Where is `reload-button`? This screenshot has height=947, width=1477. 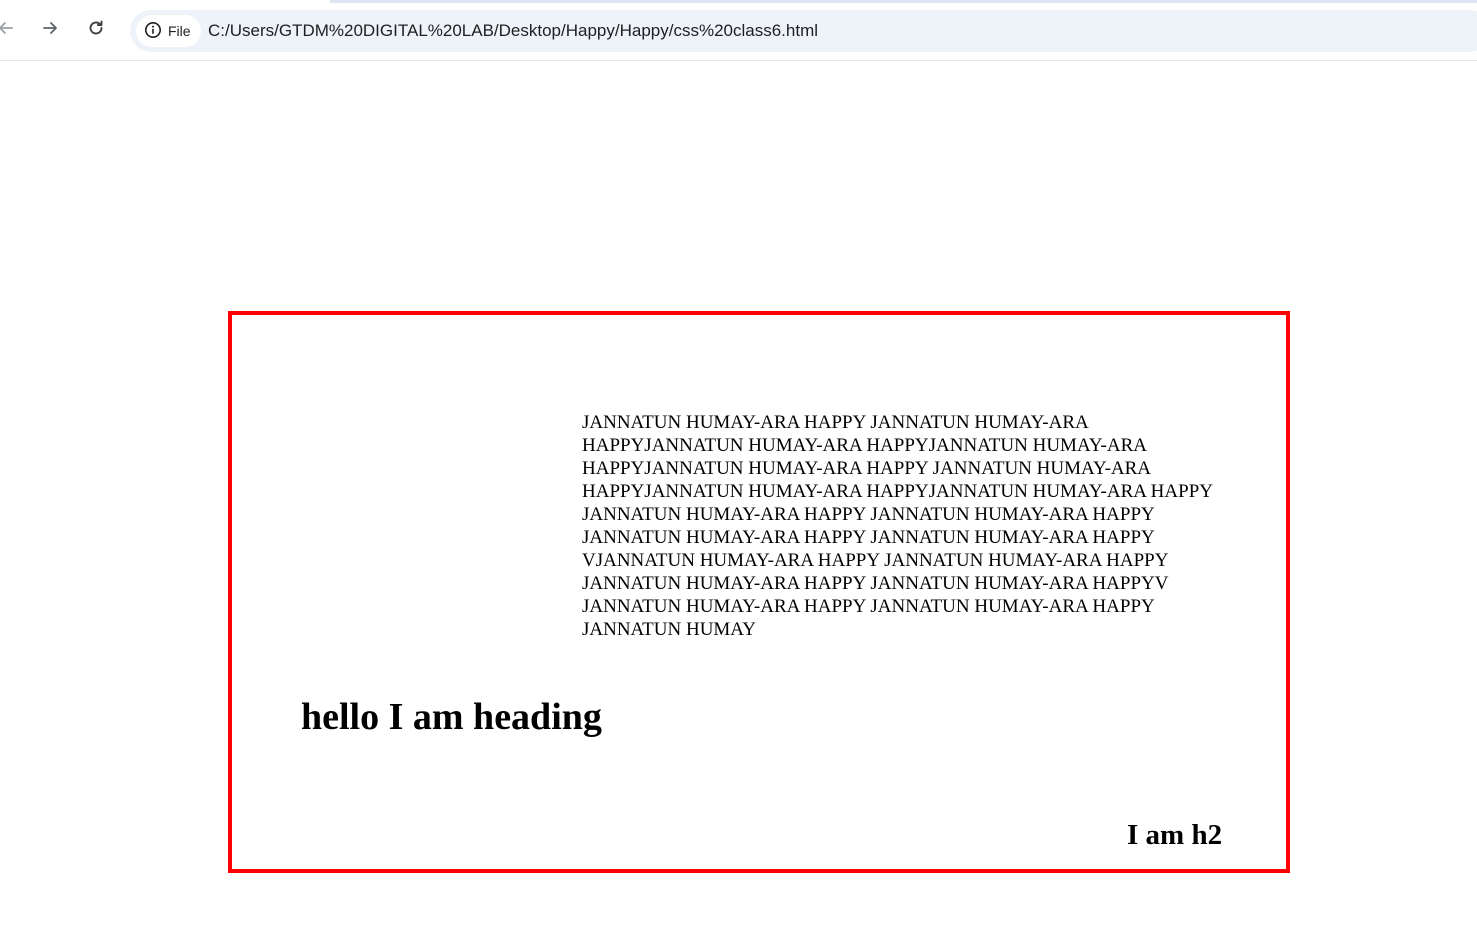
reload-button is located at coordinates (96, 30).